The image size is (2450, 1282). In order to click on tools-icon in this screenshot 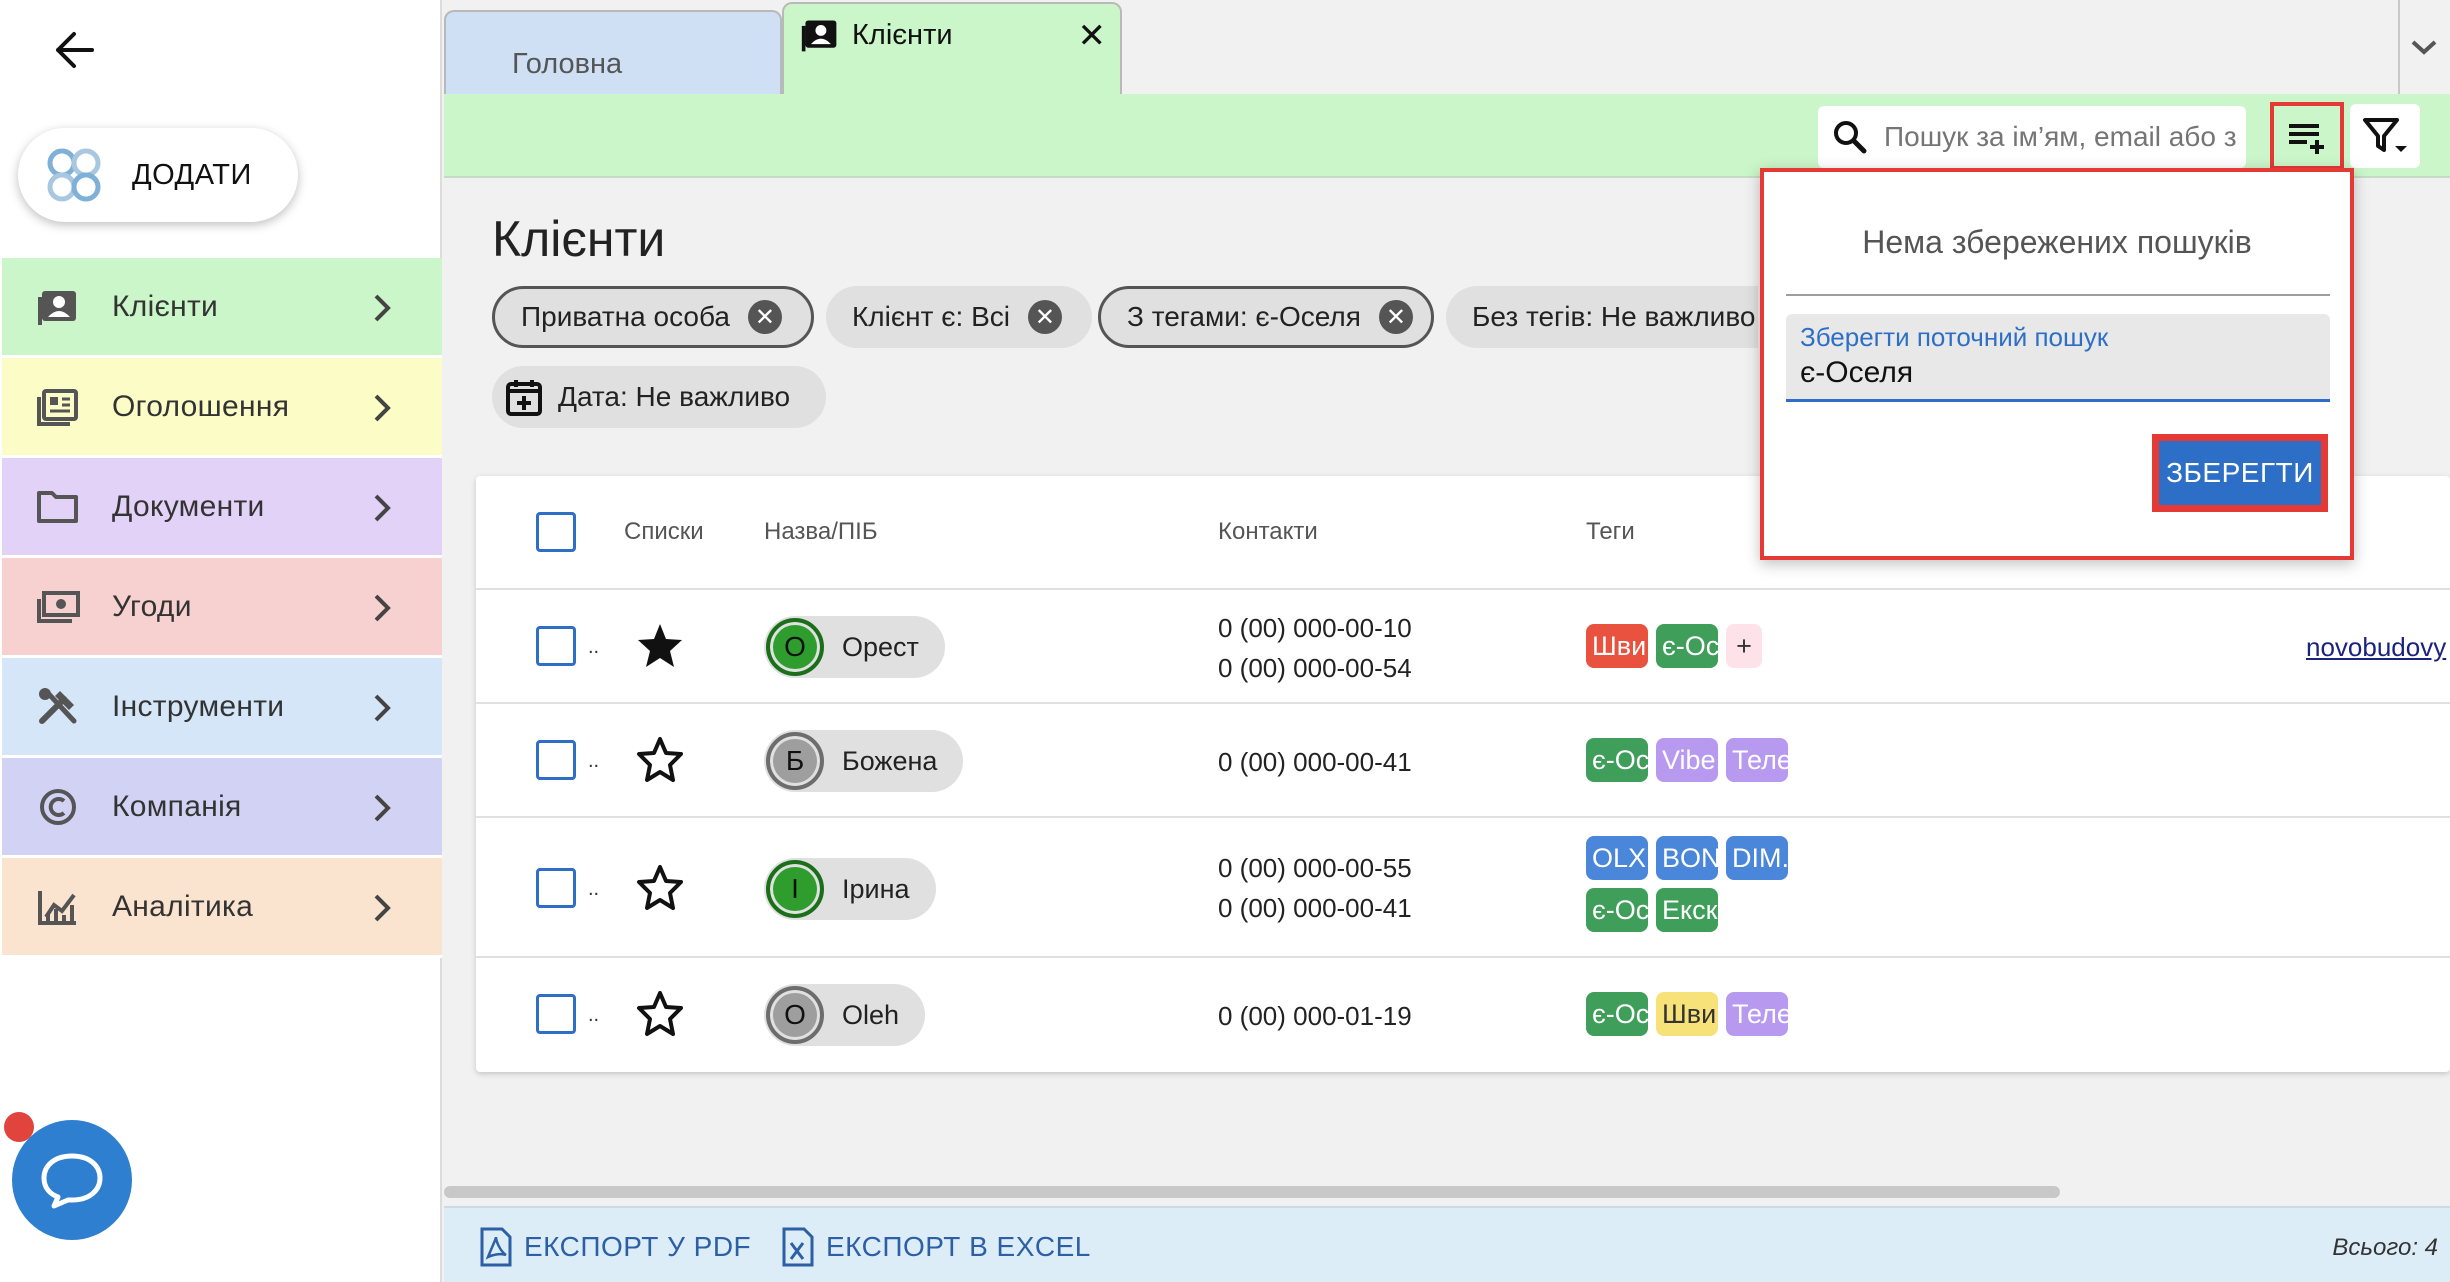, I will do `click(58, 707)`.